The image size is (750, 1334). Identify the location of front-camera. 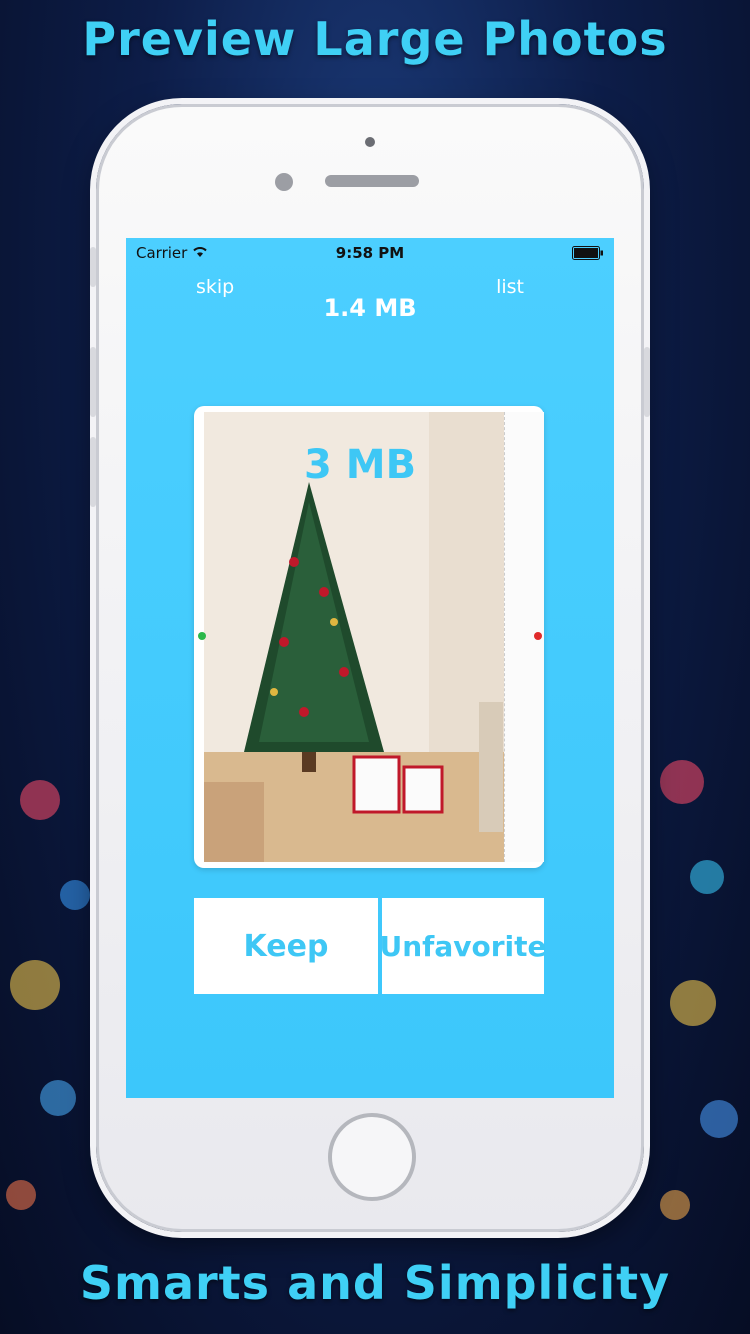
(370, 142).